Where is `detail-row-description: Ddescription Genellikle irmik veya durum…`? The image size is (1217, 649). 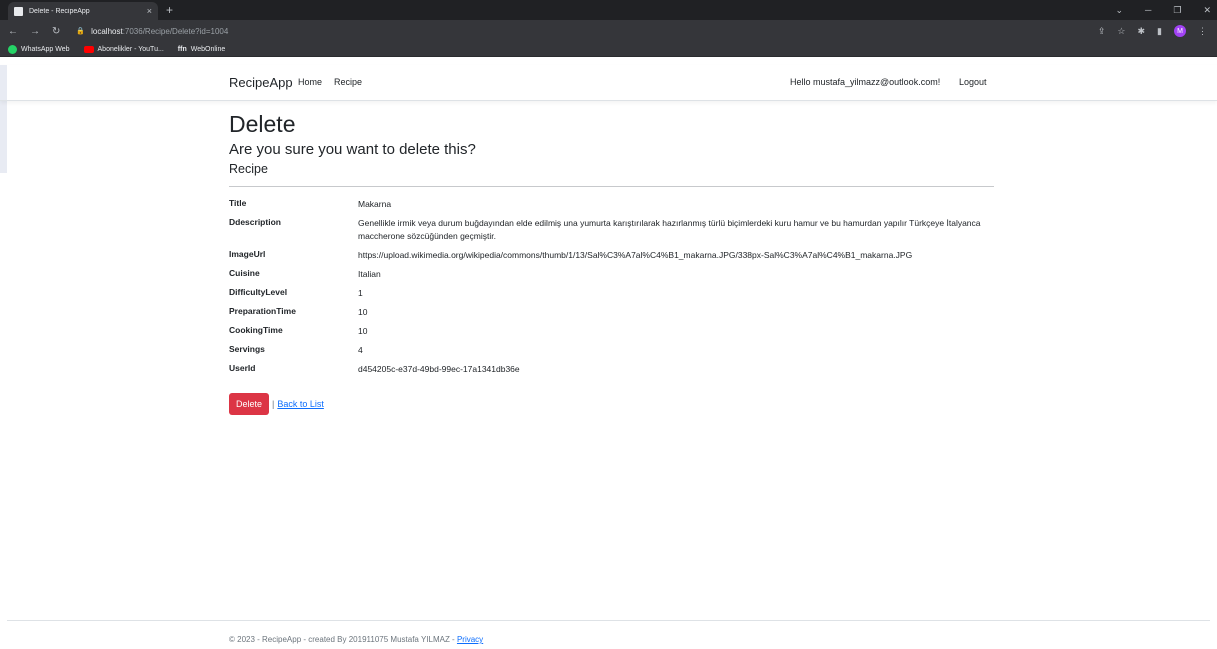 detail-row-description: Ddescription Genellikle irmik veya durum… is located at coordinates (611, 230).